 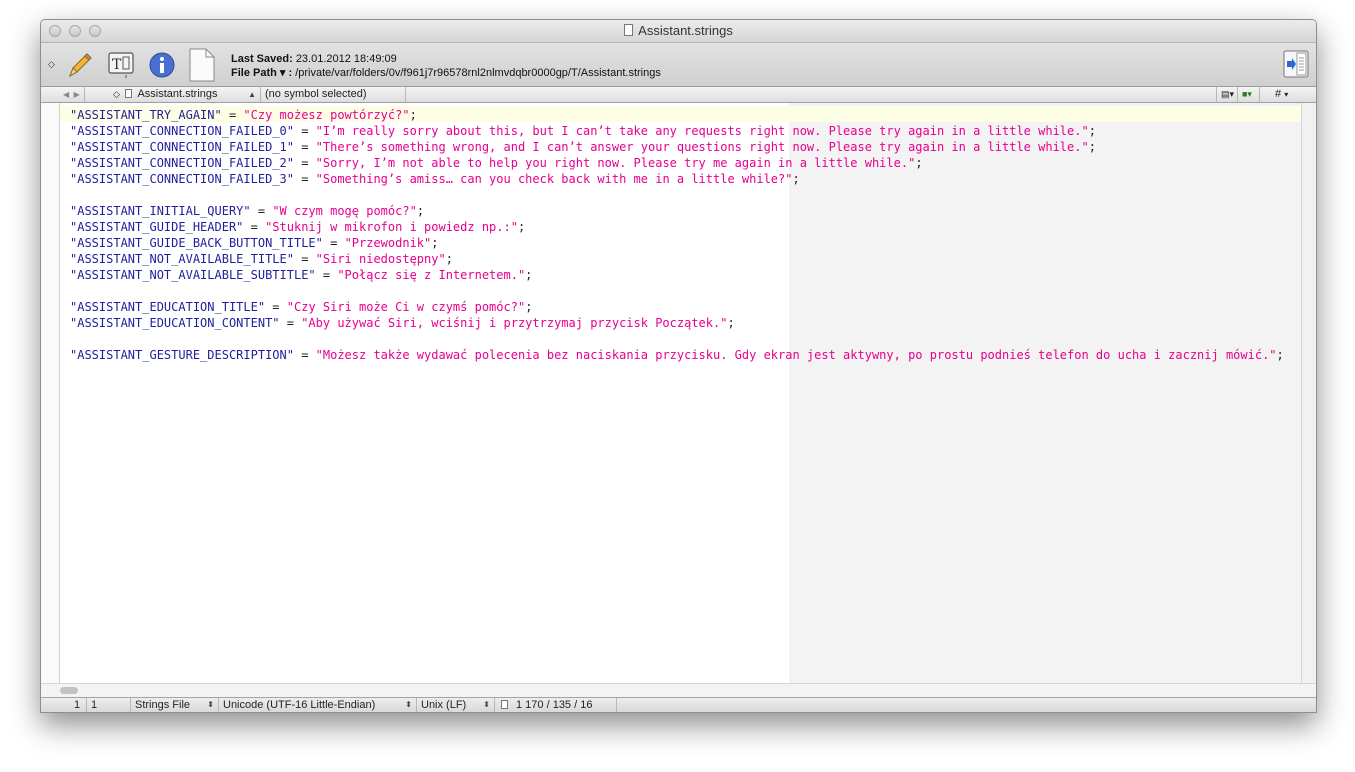 I want to click on vertical-scrollbar, so click(x=1308, y=393).